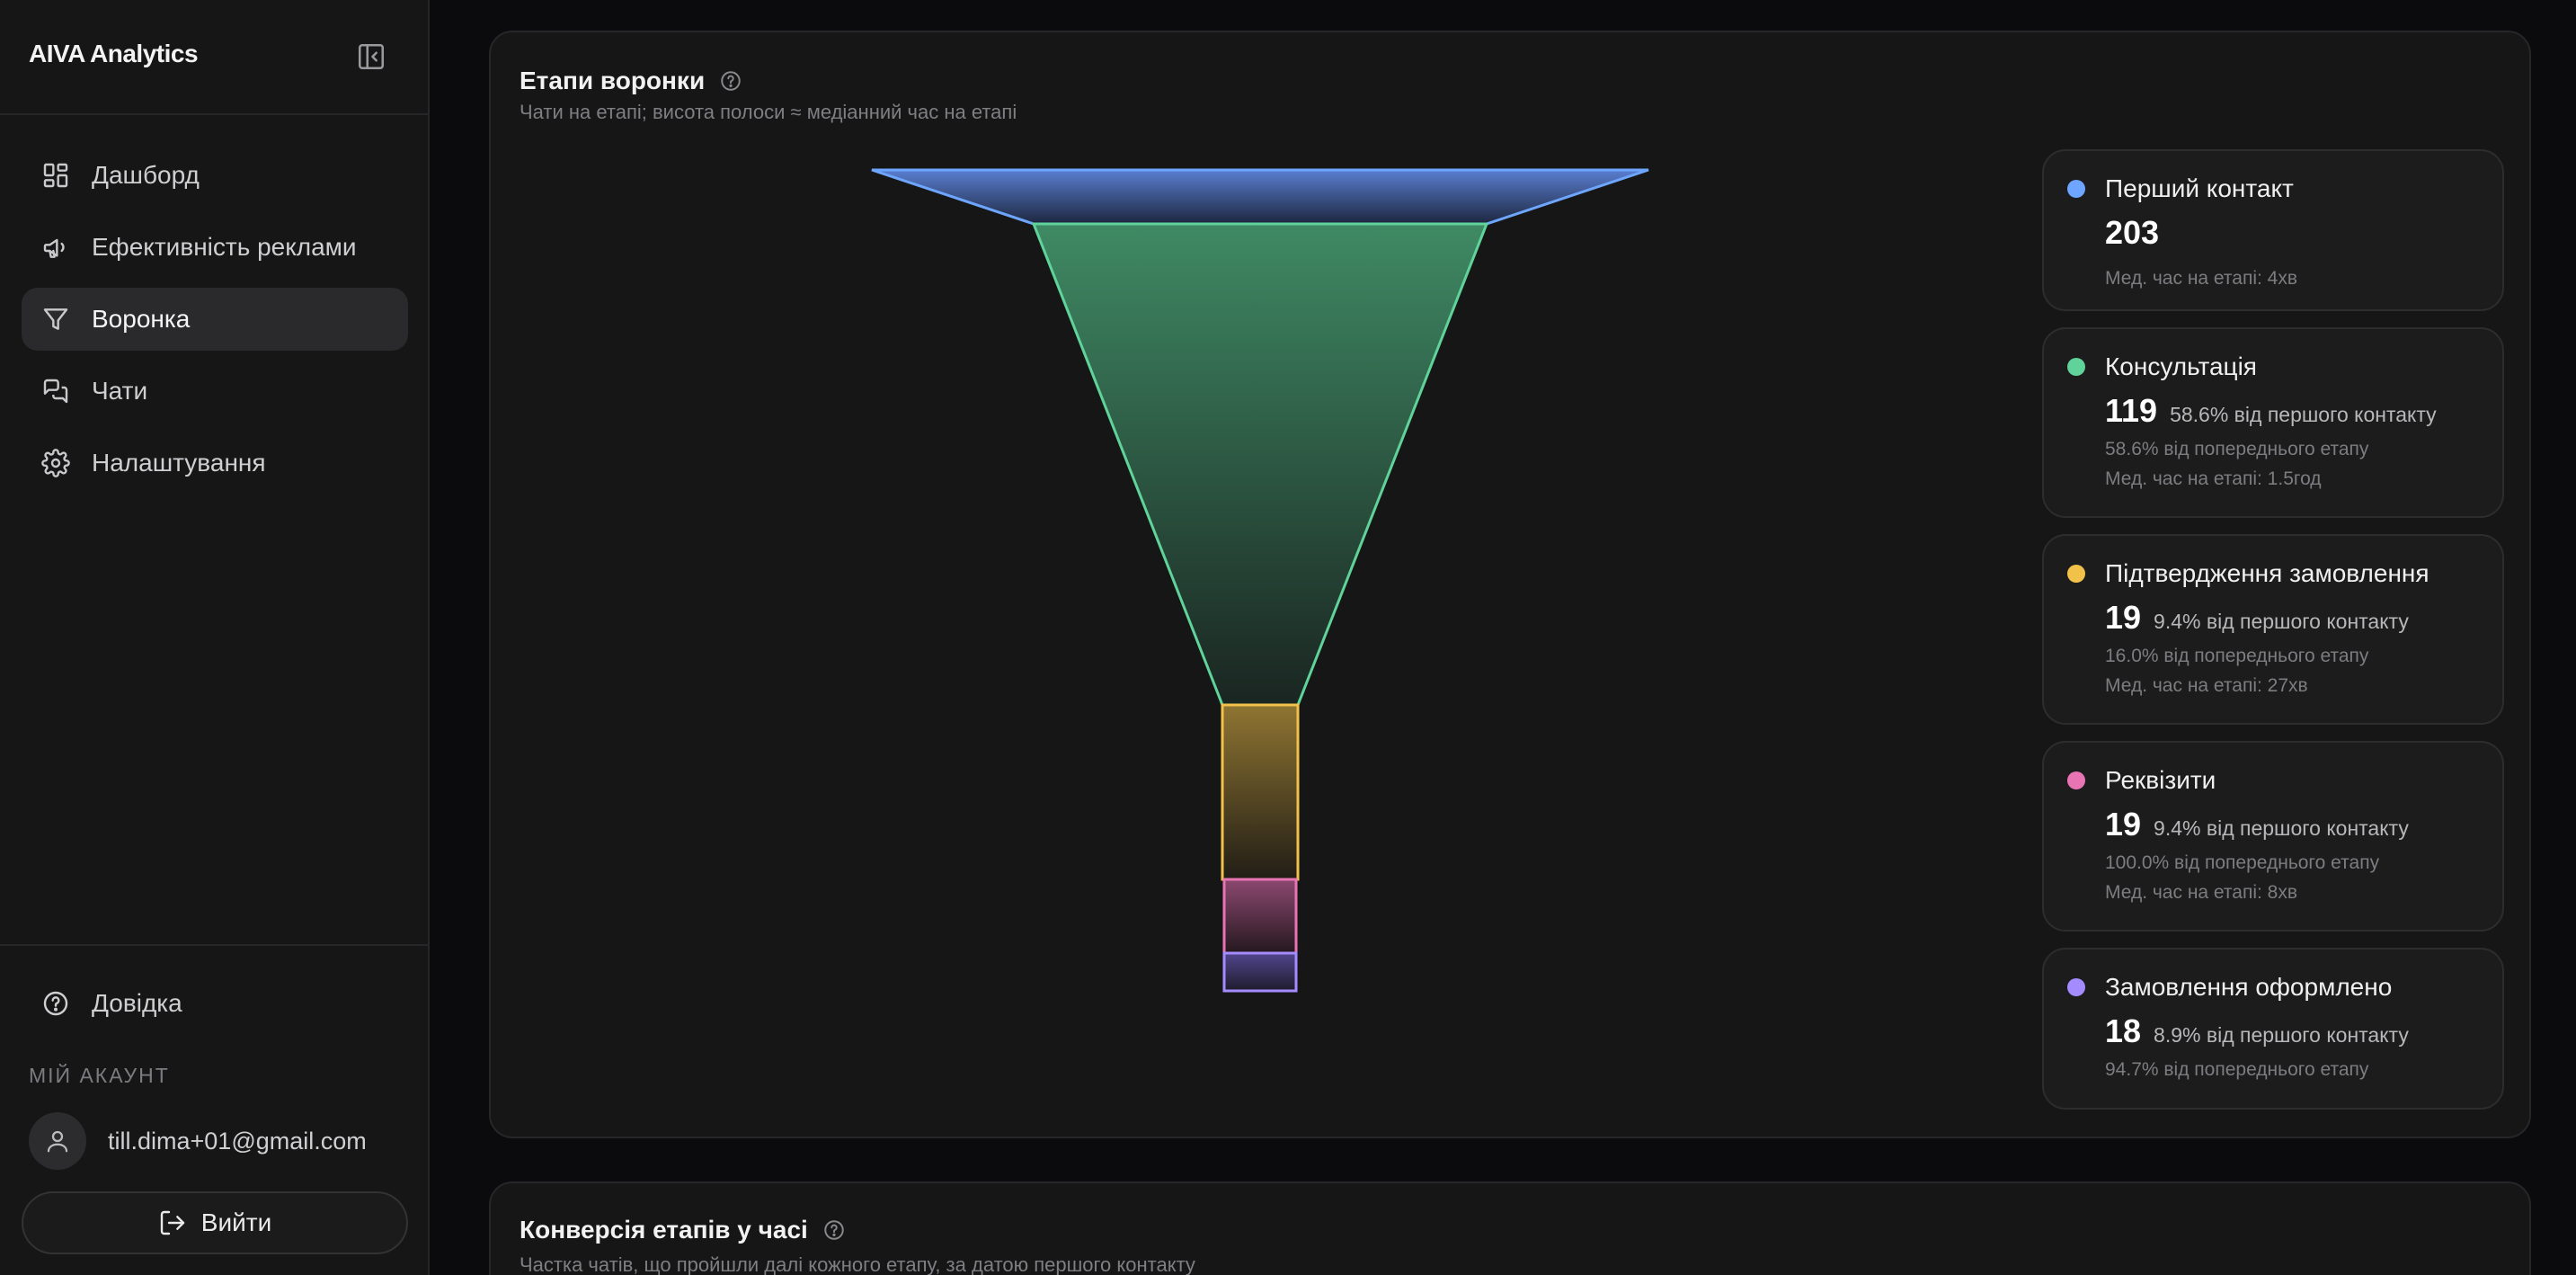 The height and width of the screenshot is (1275, 2576). Describe the element at coordinates (146, 175) in the screenshot. I see `sidebar-item-label: Дашборд` at that location.